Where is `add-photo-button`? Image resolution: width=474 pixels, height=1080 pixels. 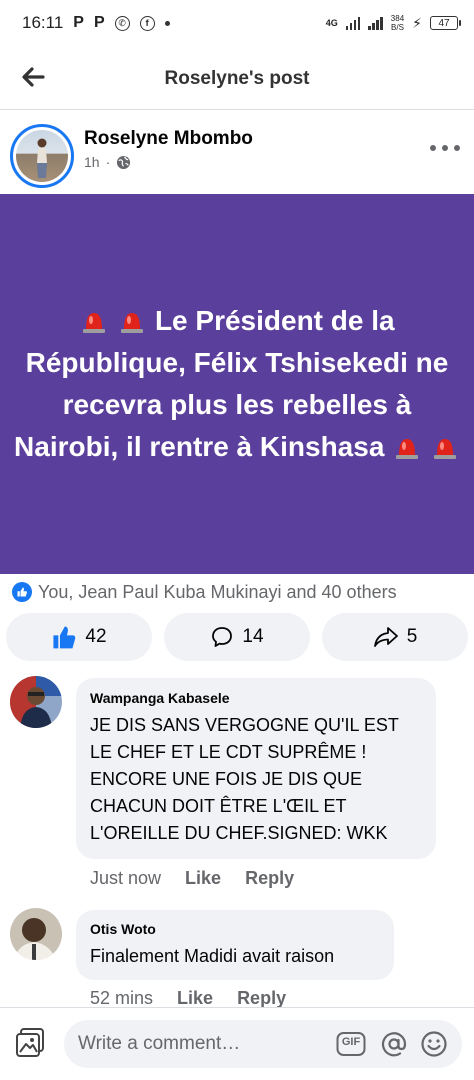
add-photo-button is located at coordinates (31, 1043).